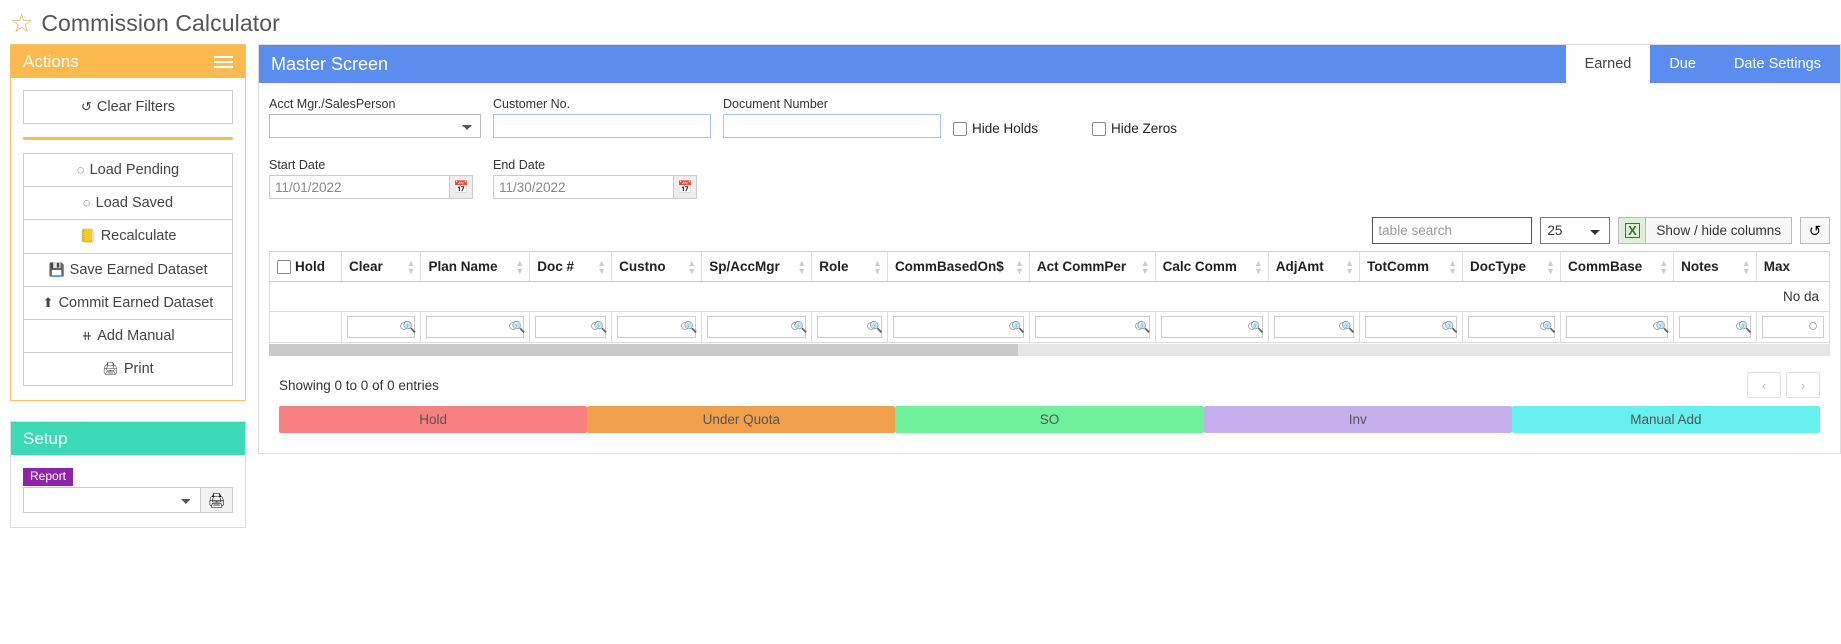  Describe the element at coordinates (958, 266) in the screenshot. I see `column-header-commbasedon: CommBasedOn$ ▲ ▼` at that location.